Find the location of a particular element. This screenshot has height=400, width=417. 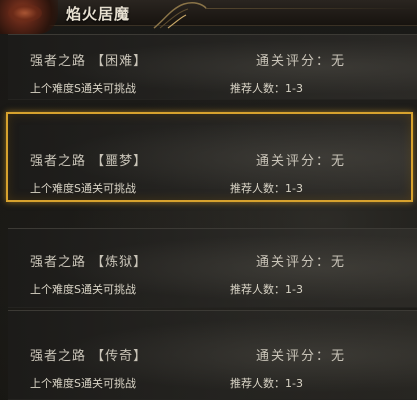

flourish-ornament-icon is located at coordinates (180, 15).